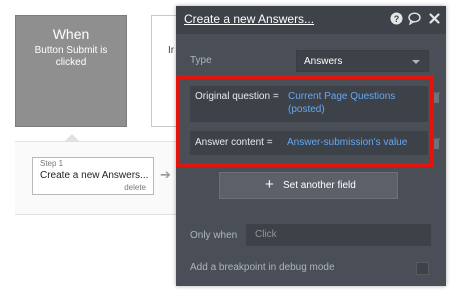 The width and height of the screenshot is (450, 290). I want to click on comment-icon, so click(414, 18).